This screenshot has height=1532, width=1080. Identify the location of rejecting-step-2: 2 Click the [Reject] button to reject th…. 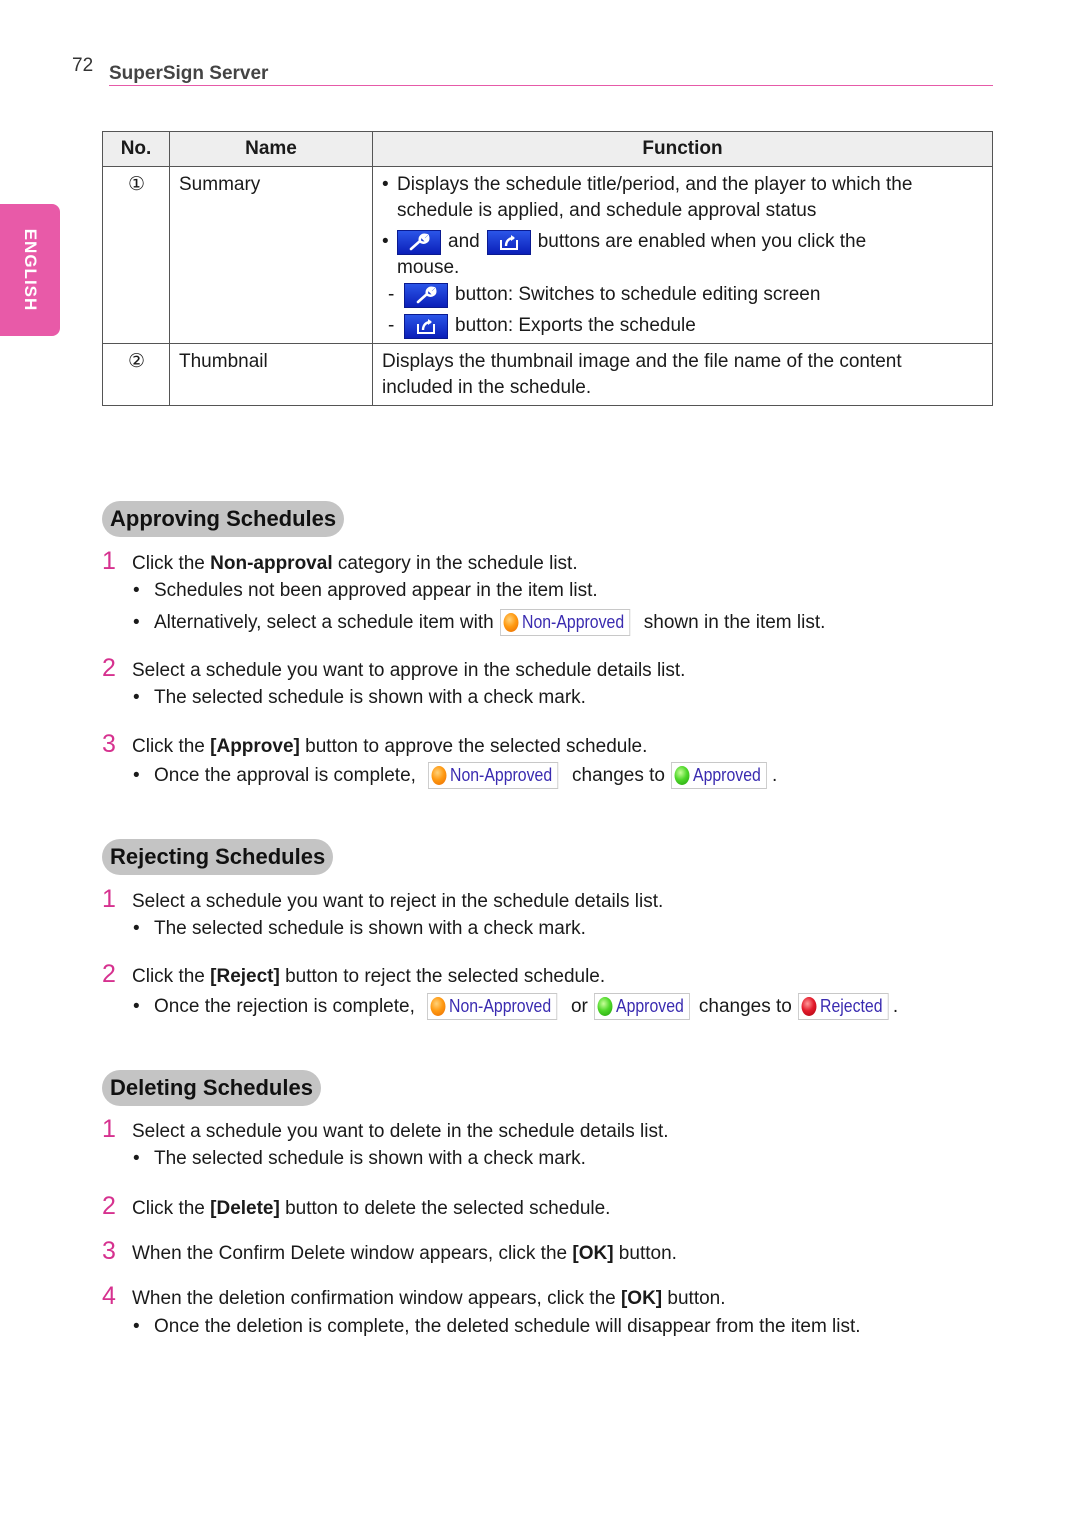
(353, 974).